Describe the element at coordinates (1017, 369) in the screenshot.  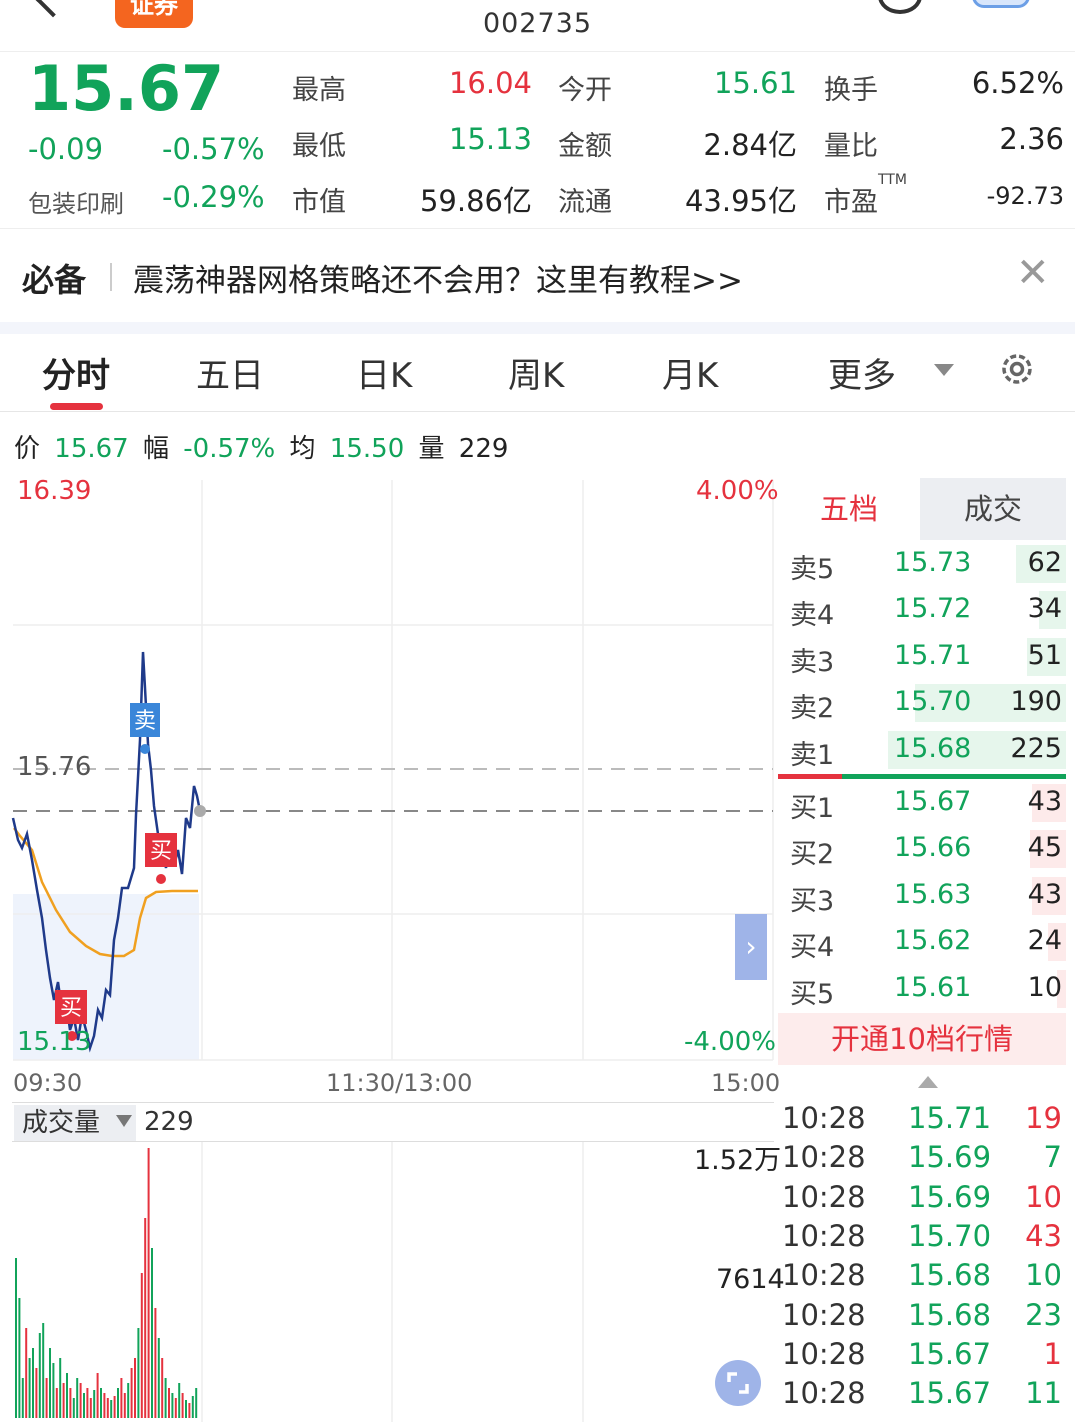
I see `gear-icon` at that location.